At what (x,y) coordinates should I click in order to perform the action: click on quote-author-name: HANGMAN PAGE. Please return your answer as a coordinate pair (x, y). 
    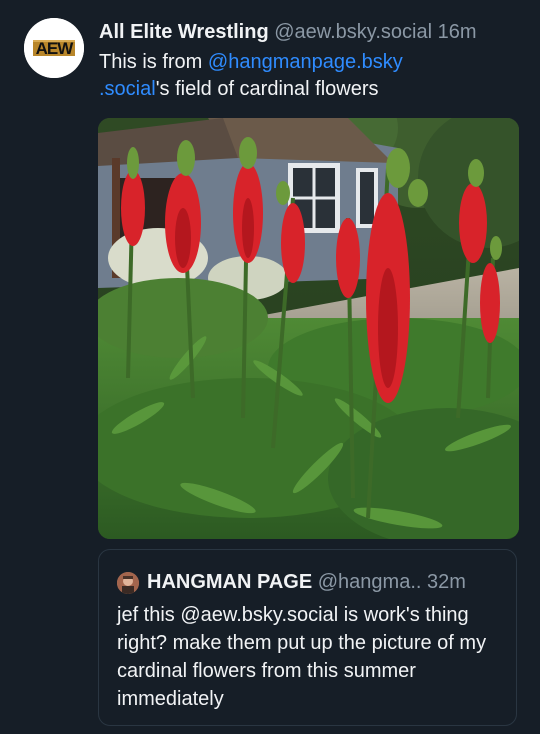
    Looking at the image, I should click on (229, 582).